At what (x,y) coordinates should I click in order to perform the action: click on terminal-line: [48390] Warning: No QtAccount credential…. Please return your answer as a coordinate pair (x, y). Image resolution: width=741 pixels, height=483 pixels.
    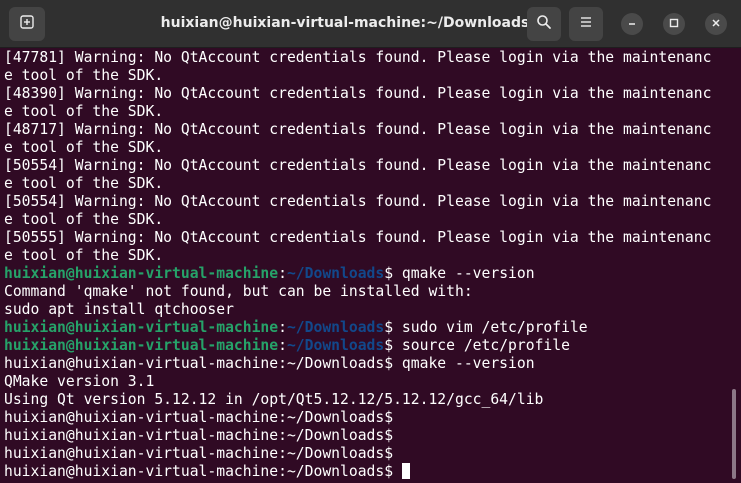
    Looking at the image, I should click on (367, 94).